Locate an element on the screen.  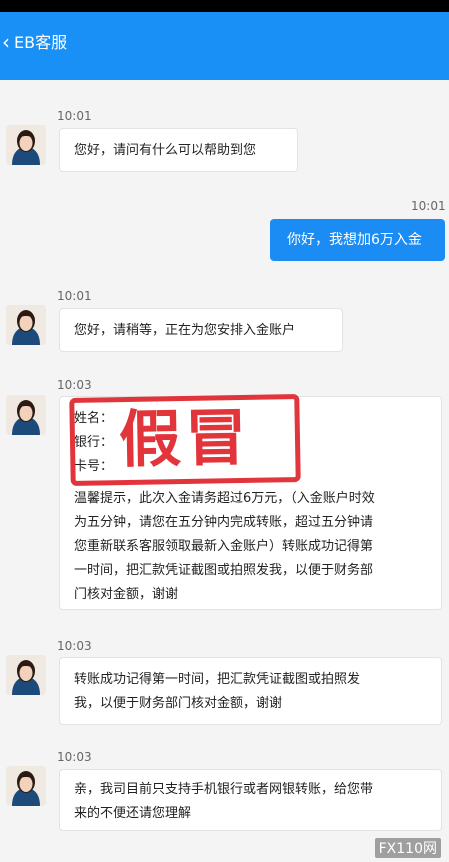
chat-title: EB客服 is located at coordinates (41, 42).